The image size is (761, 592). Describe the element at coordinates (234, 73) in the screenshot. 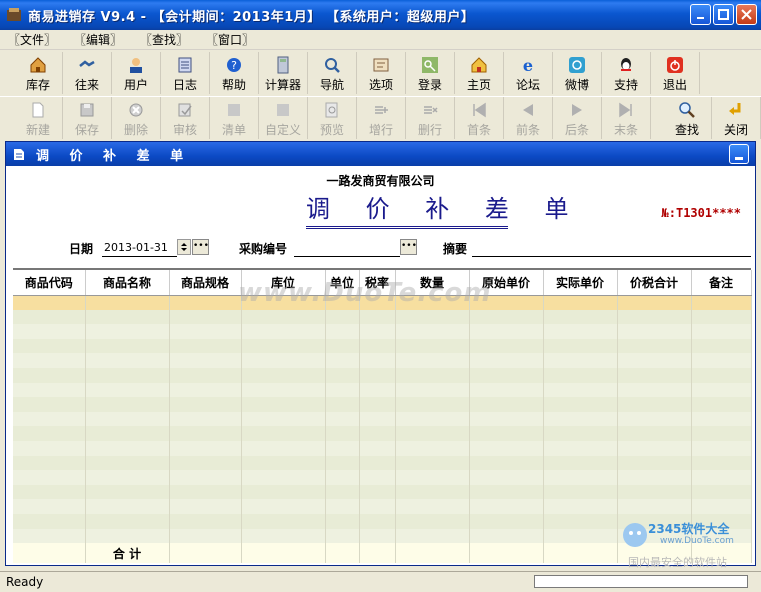

I see `toolbar-help-button: ? 帮助` at that location.